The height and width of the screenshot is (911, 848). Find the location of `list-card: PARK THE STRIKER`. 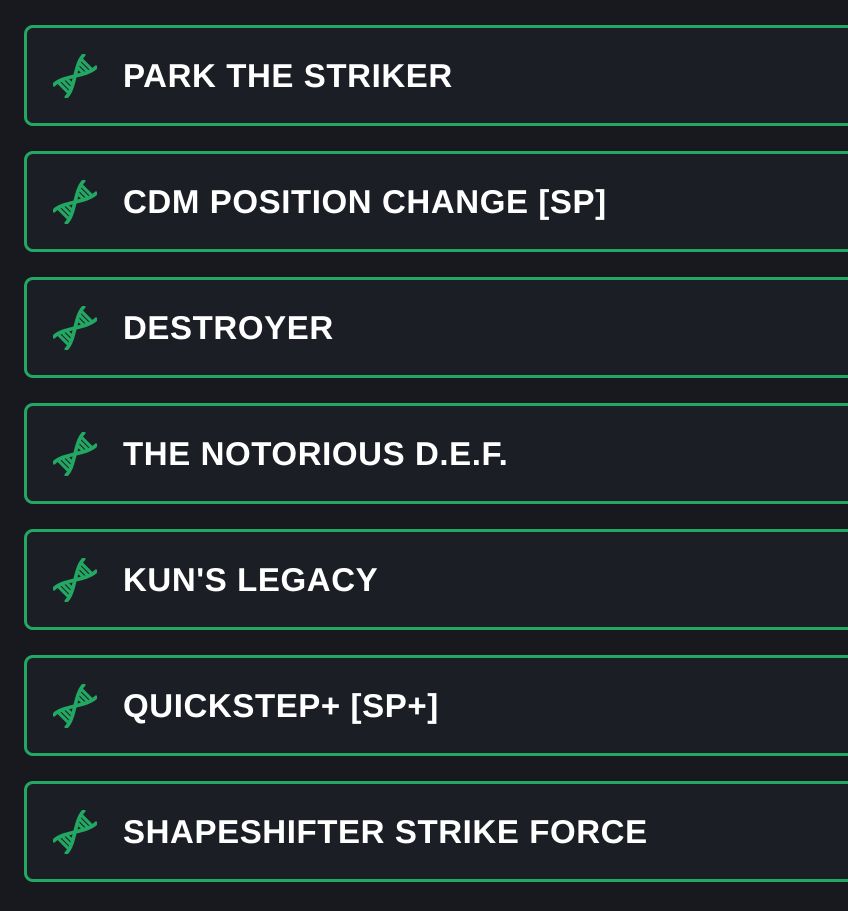

list-card: PARK THE STRIKER is located at coordinates (436, 75).